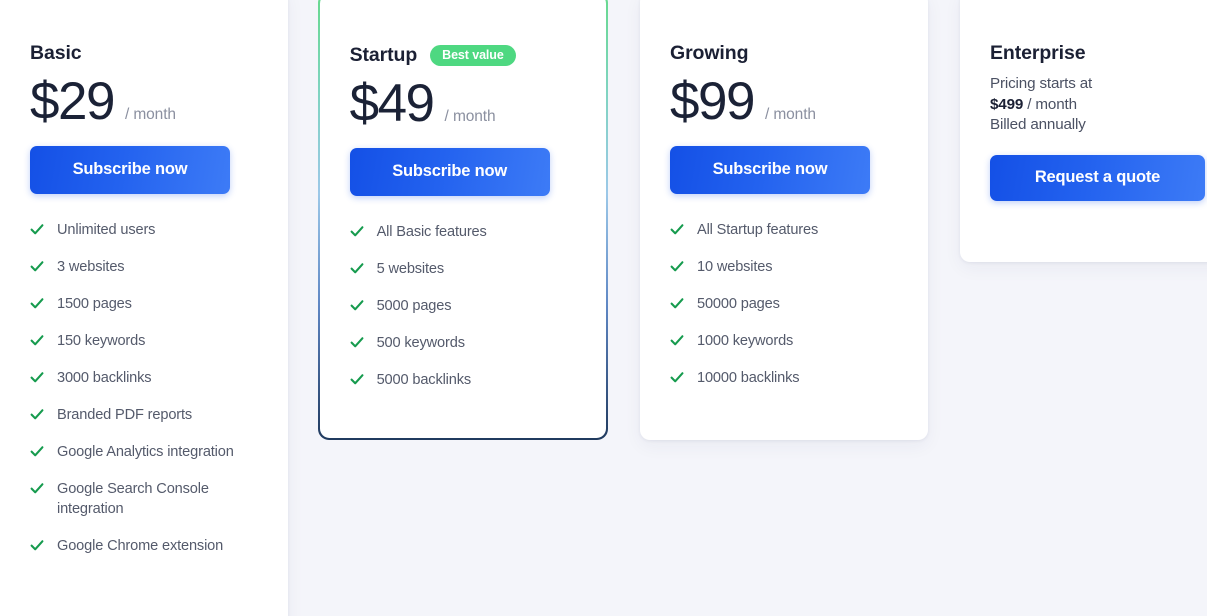 The height and width of the screenshot is (616, 1207). I want to click on feature-label: 3 websites, so click(91, 267).